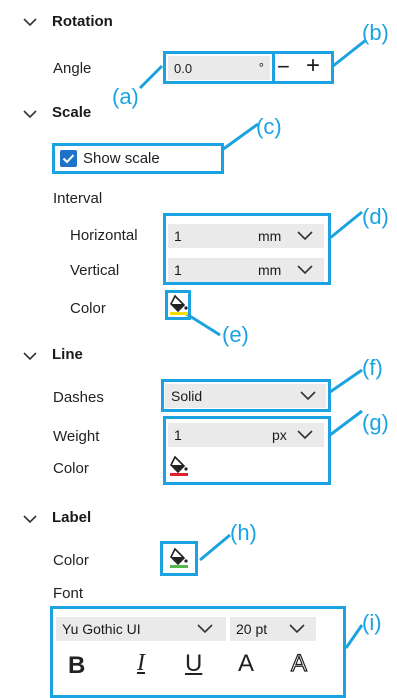 The image size is (397, 698). What do you see at coordinates (246, 395) in the screenshot?
I see `highlight-f` at bounding box center [246, 395].